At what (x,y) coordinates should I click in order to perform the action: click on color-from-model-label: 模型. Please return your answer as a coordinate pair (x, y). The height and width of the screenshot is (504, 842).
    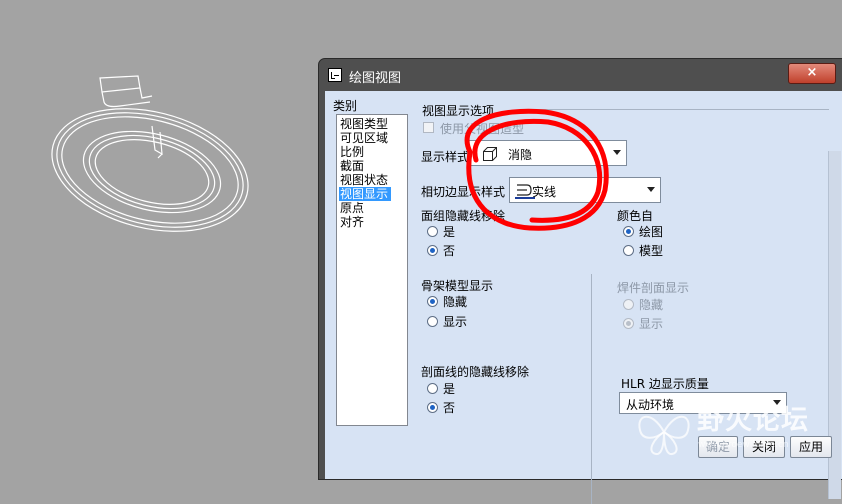
    Looking at the image, I should click on (651, 251).